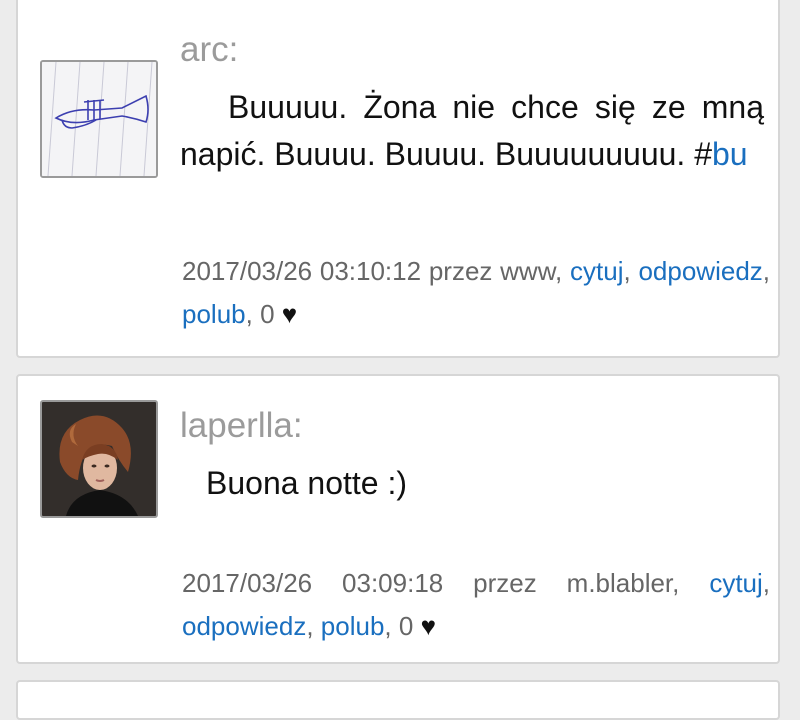  What do you see at coordinates (307, 483) in the screenshot?
I see `post-body: Buona notte :)` at bounding box center [307, 483].